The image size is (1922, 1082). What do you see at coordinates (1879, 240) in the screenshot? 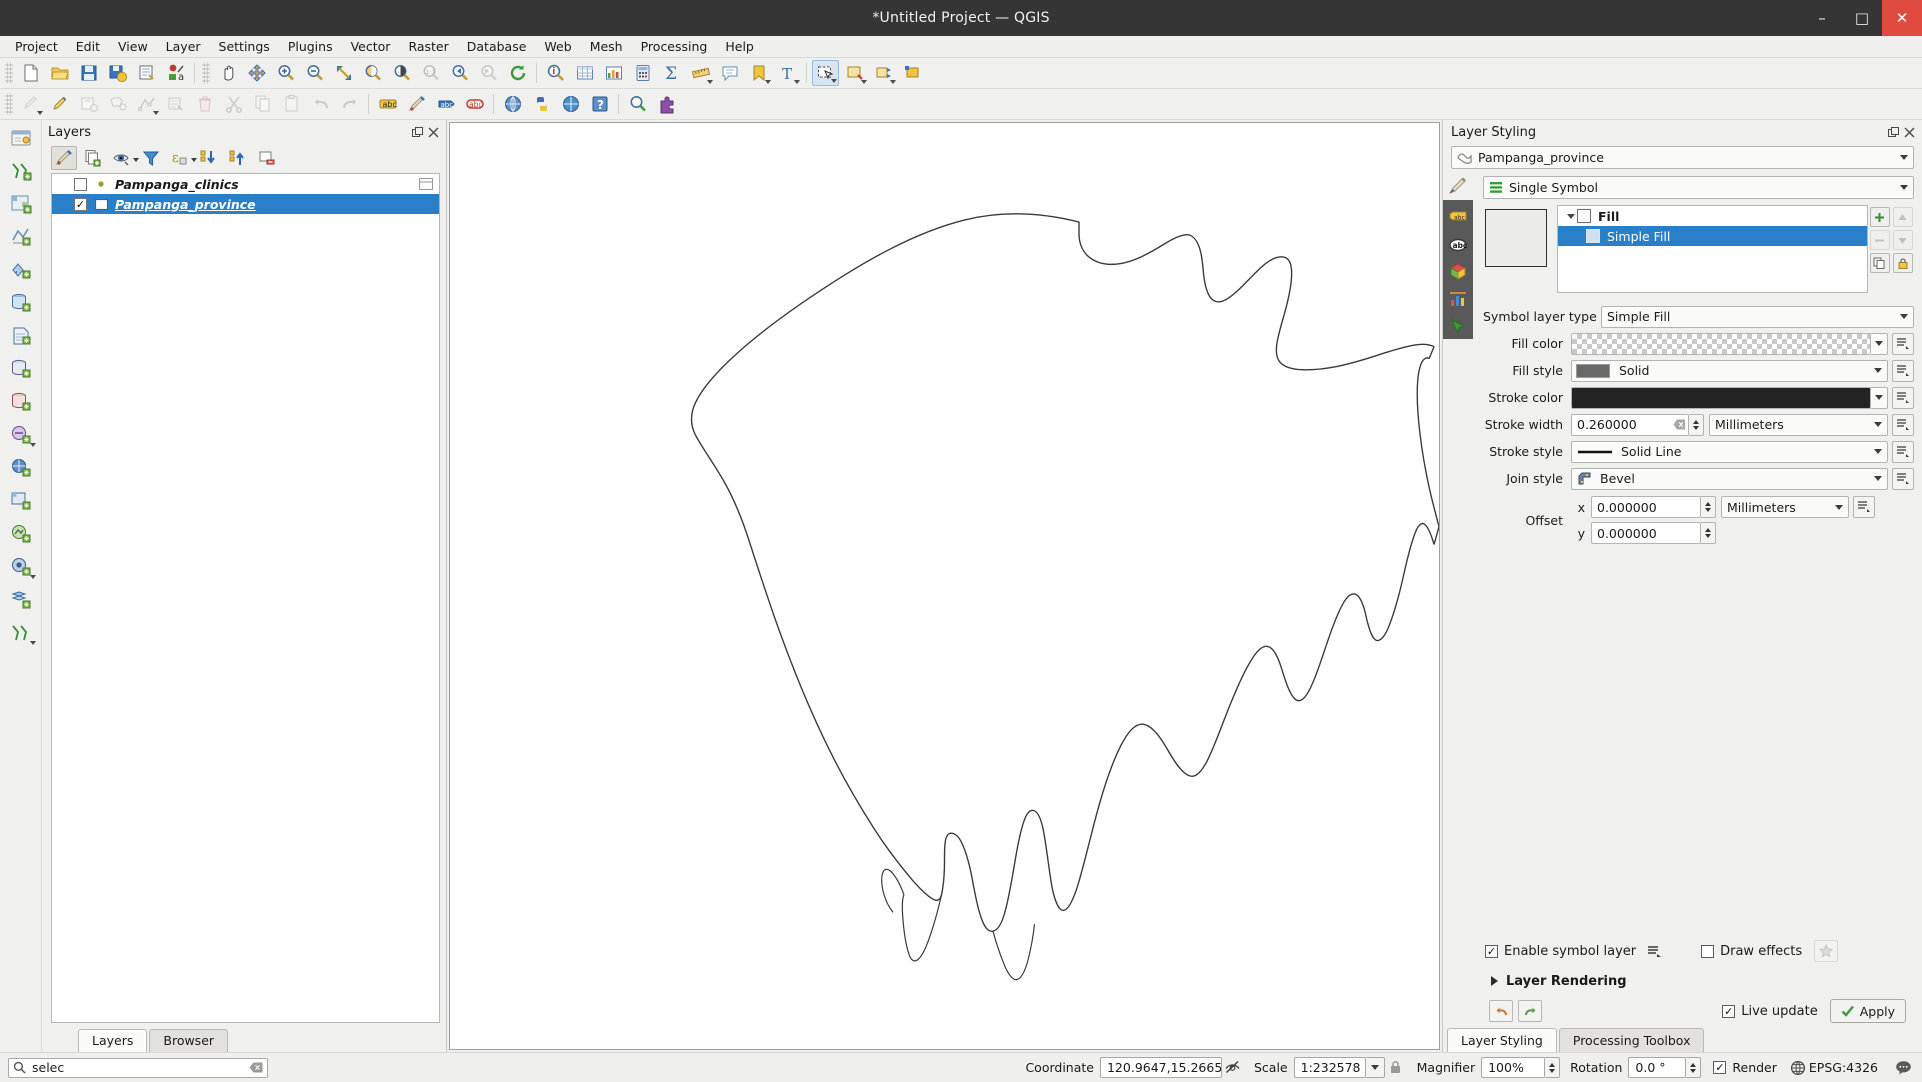
I see `remove-symbol-layer-icon` at bounding box center [1879, 240].